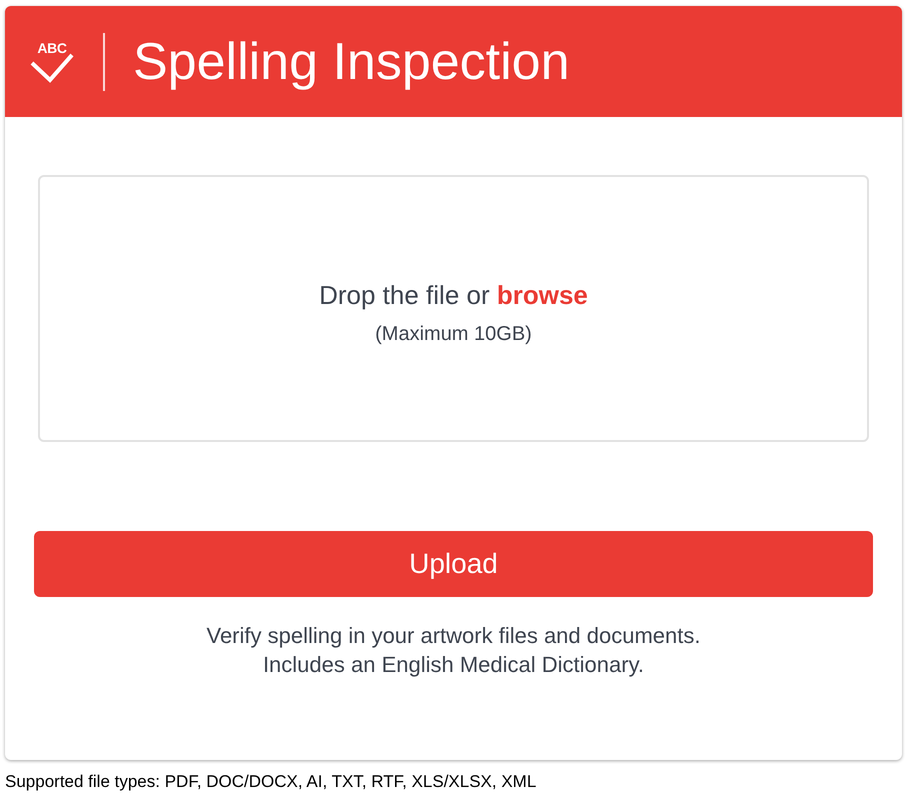 The width and height of the screenshot is (916, 810). I want to click on browse-link: browse, so click(542, 295).